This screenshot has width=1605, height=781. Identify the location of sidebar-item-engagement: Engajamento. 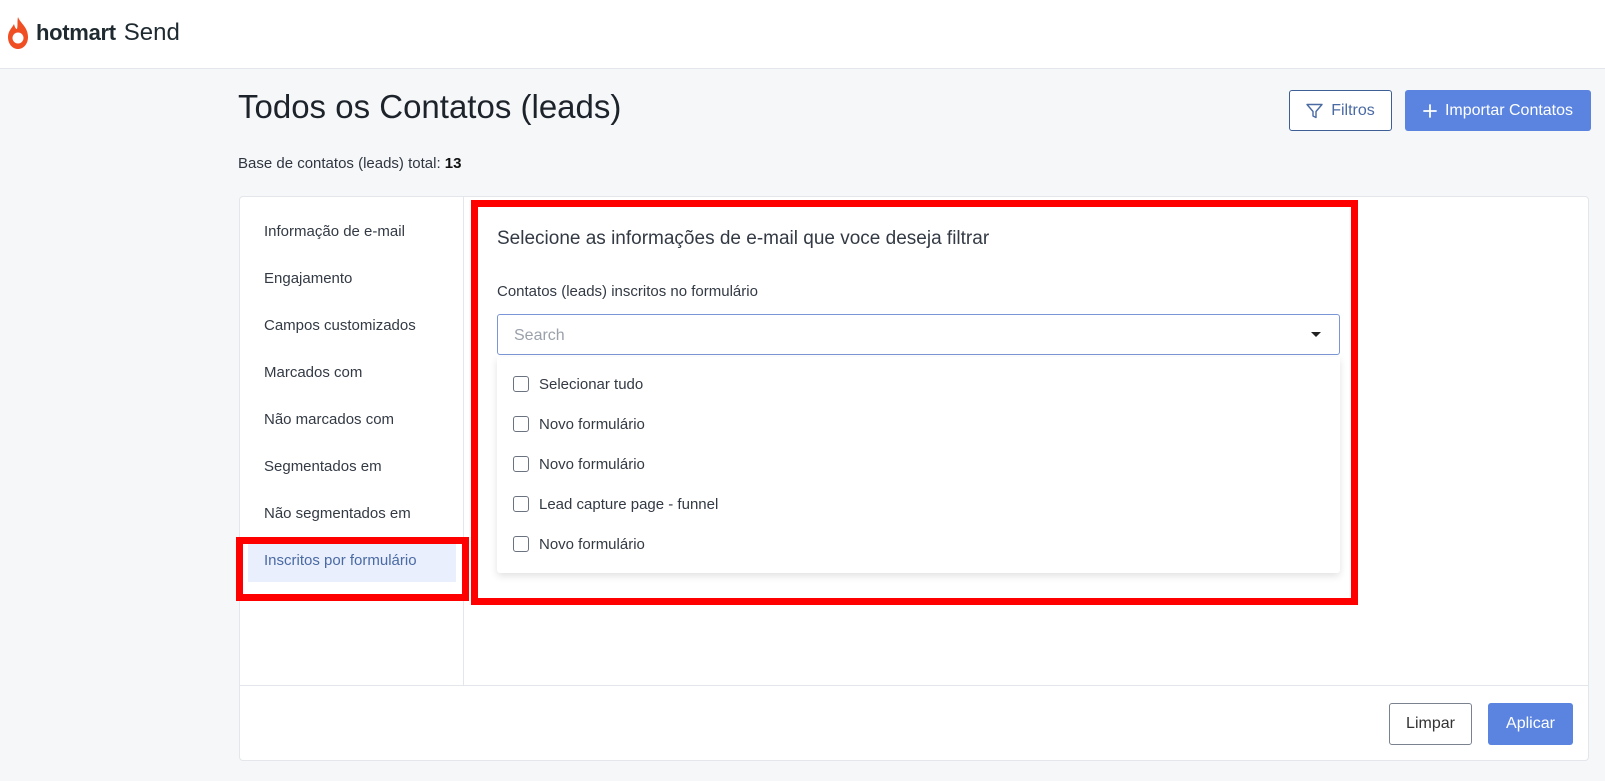
(352, 278).